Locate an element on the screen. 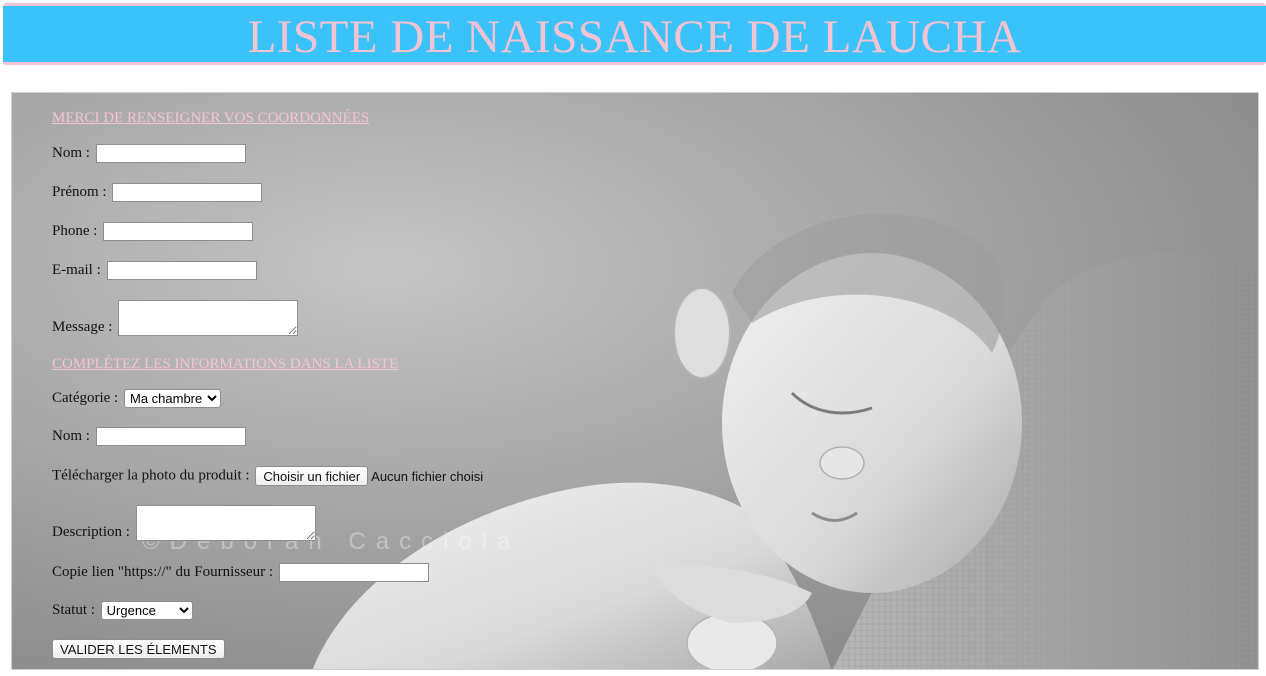 The height and width of the screenshot is (676, 1266). prenom-row: Prénom : is located at coordinates (157, 192).